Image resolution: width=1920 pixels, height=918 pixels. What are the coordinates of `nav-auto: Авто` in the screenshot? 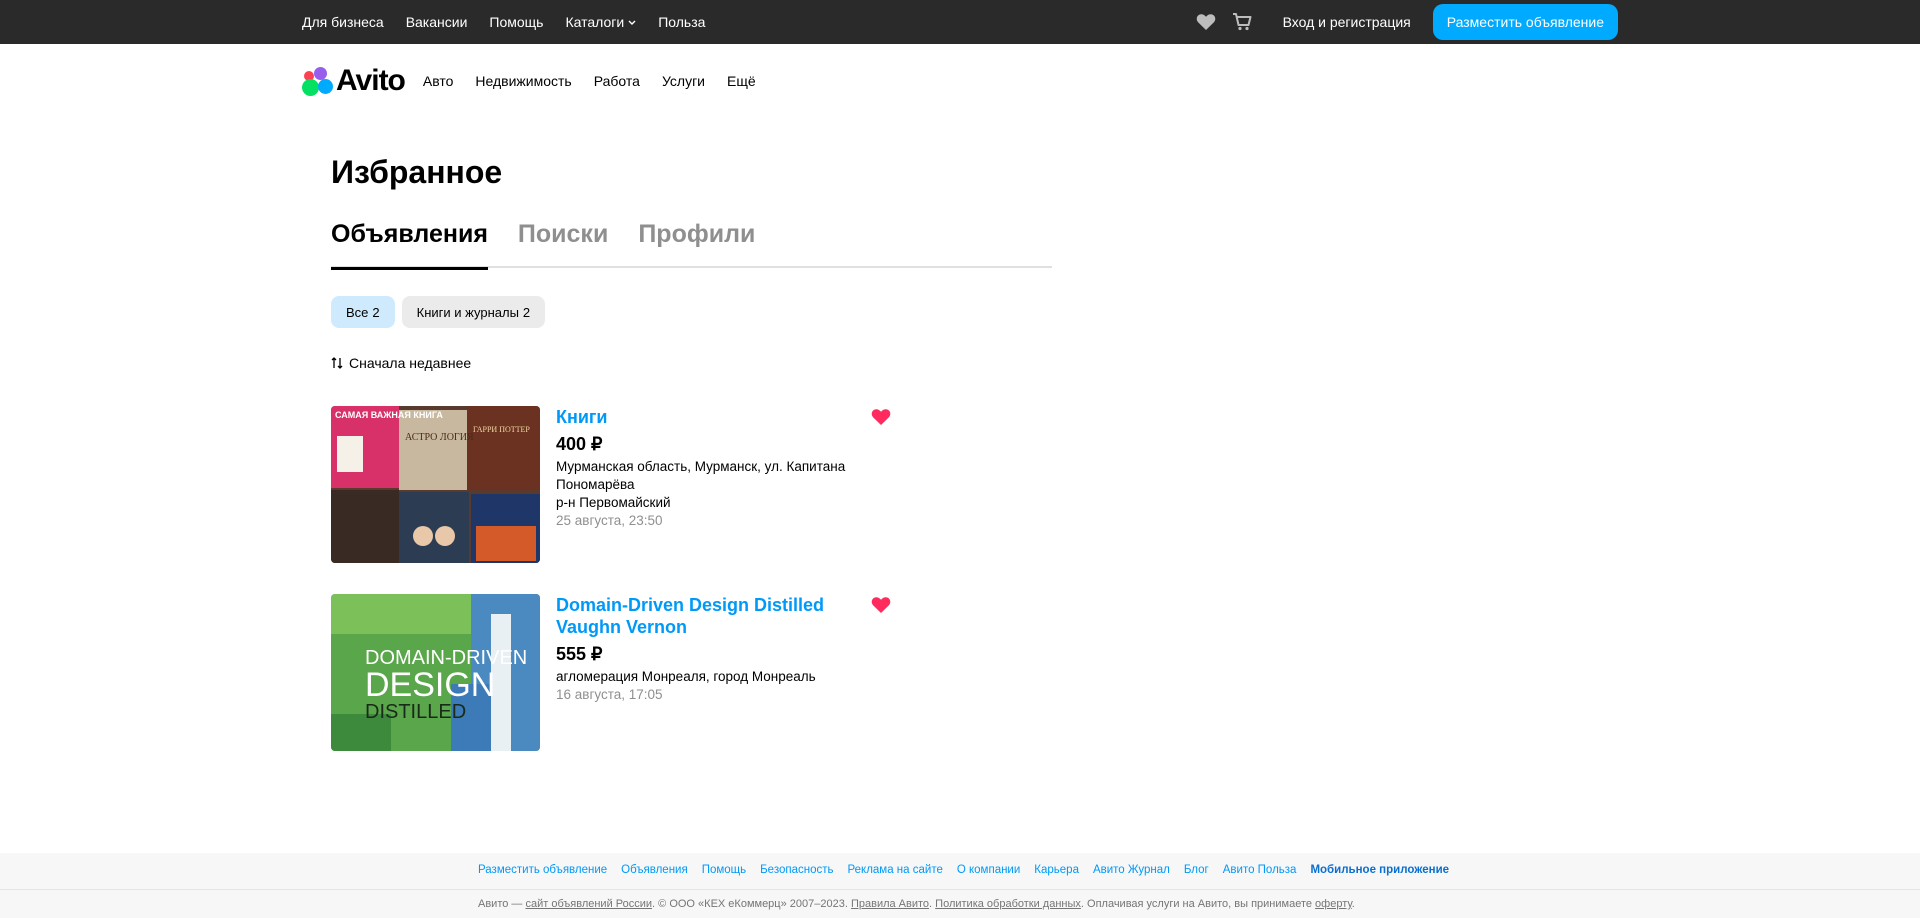 It's located at (438, 81).